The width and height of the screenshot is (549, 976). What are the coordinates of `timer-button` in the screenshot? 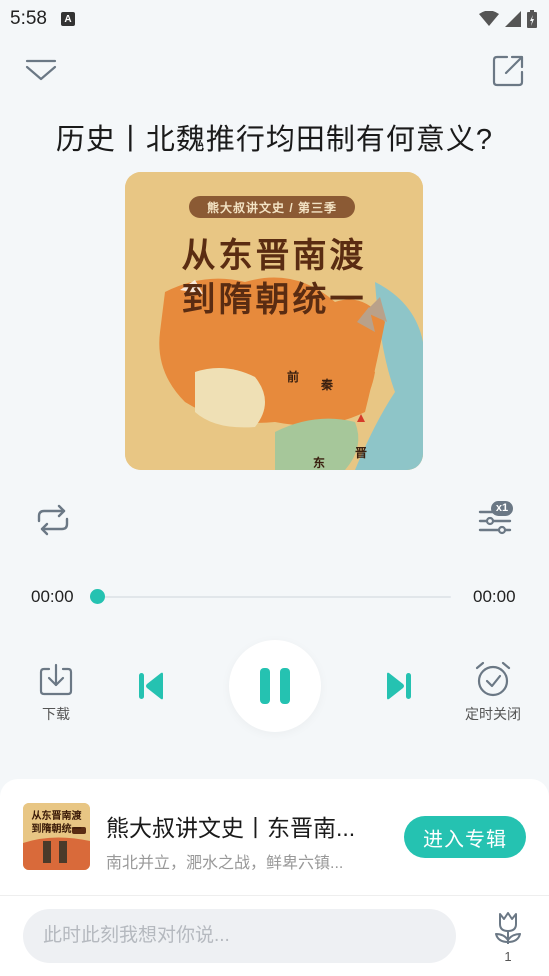 It's located at (493, 679).